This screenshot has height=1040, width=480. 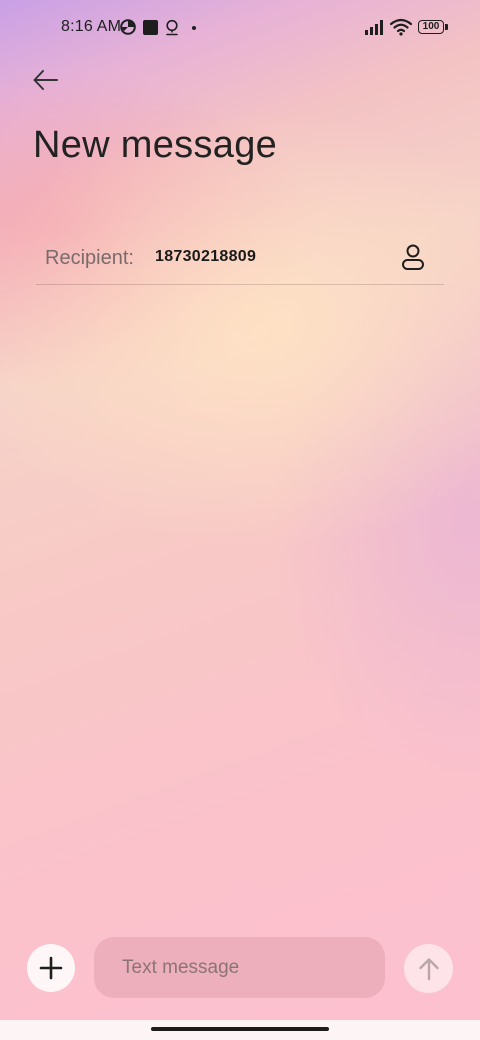 What do you see at coordinates (150, 27) in the screenshot?
I see `app-square-icon` at bounding box center [150, 27].